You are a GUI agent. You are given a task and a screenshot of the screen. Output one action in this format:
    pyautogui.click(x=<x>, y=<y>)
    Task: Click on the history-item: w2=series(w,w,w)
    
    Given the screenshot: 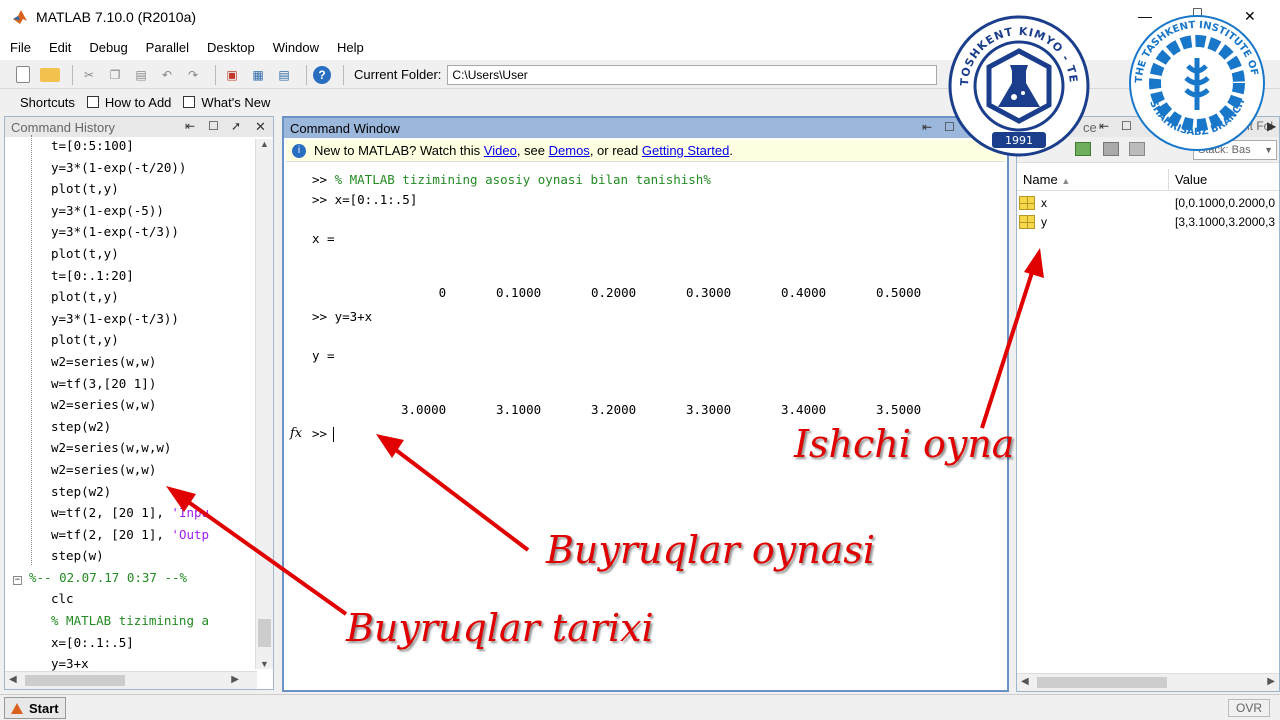 What is the action you would take?
    pyautogui.click(x=131, y=448)
    